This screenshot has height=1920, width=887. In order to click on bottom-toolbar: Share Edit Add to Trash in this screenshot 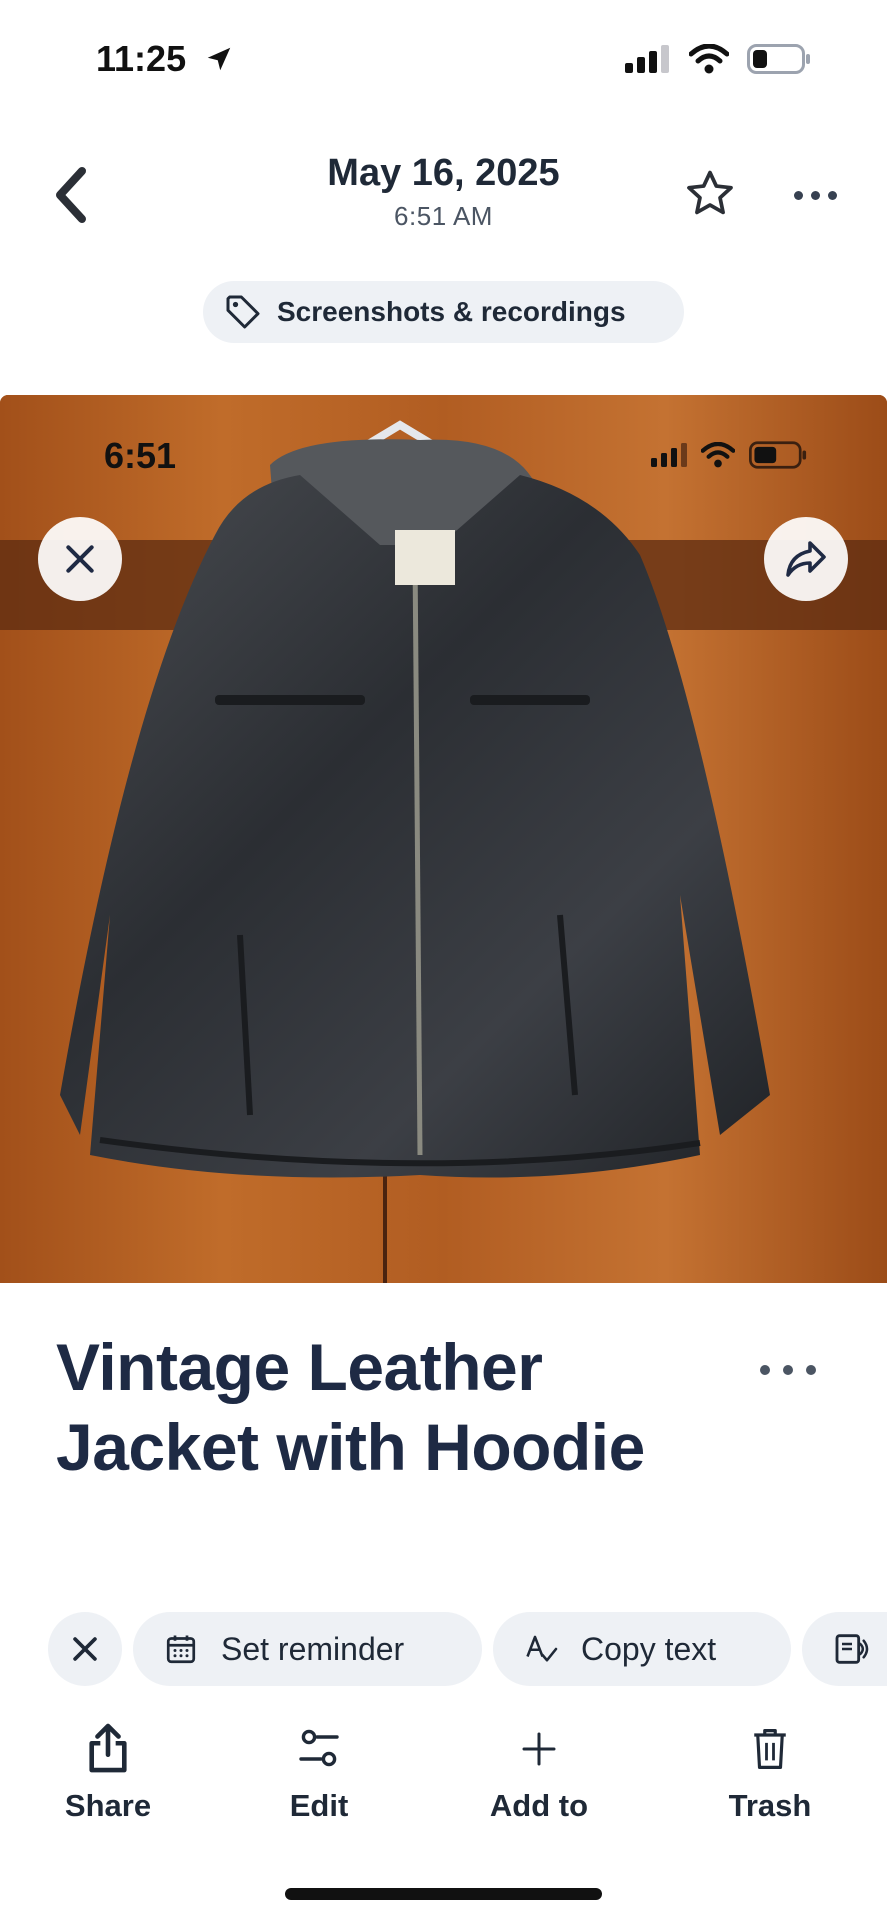, I will do `click(443, 1778)`.